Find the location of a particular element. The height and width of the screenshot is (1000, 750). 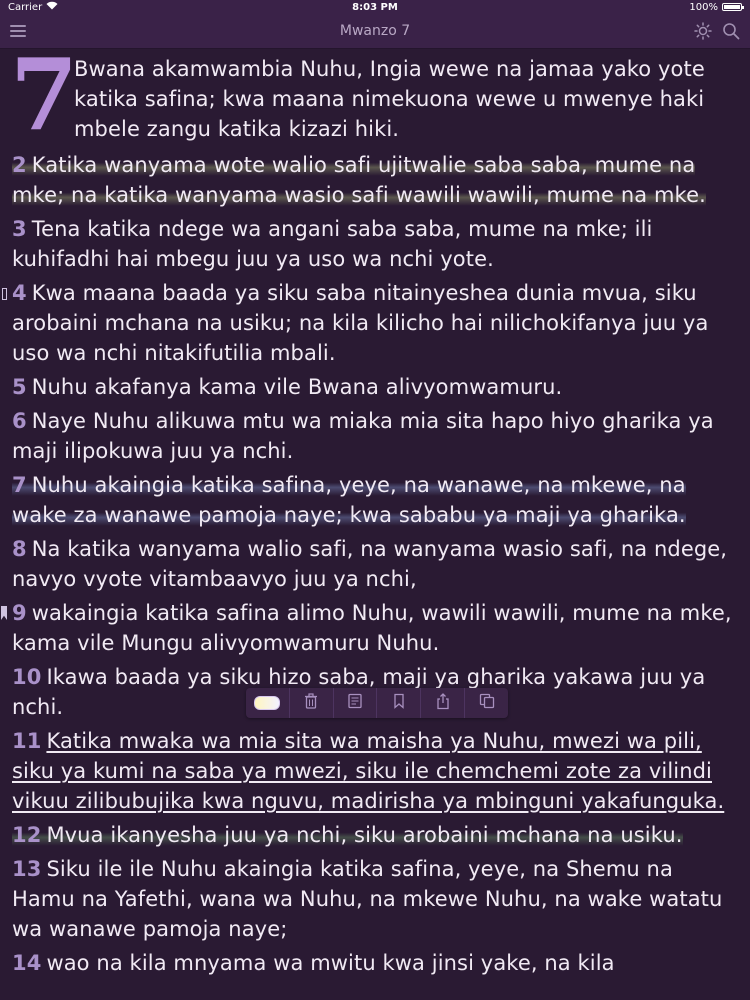

note-button is located at coordinates (356, 703).